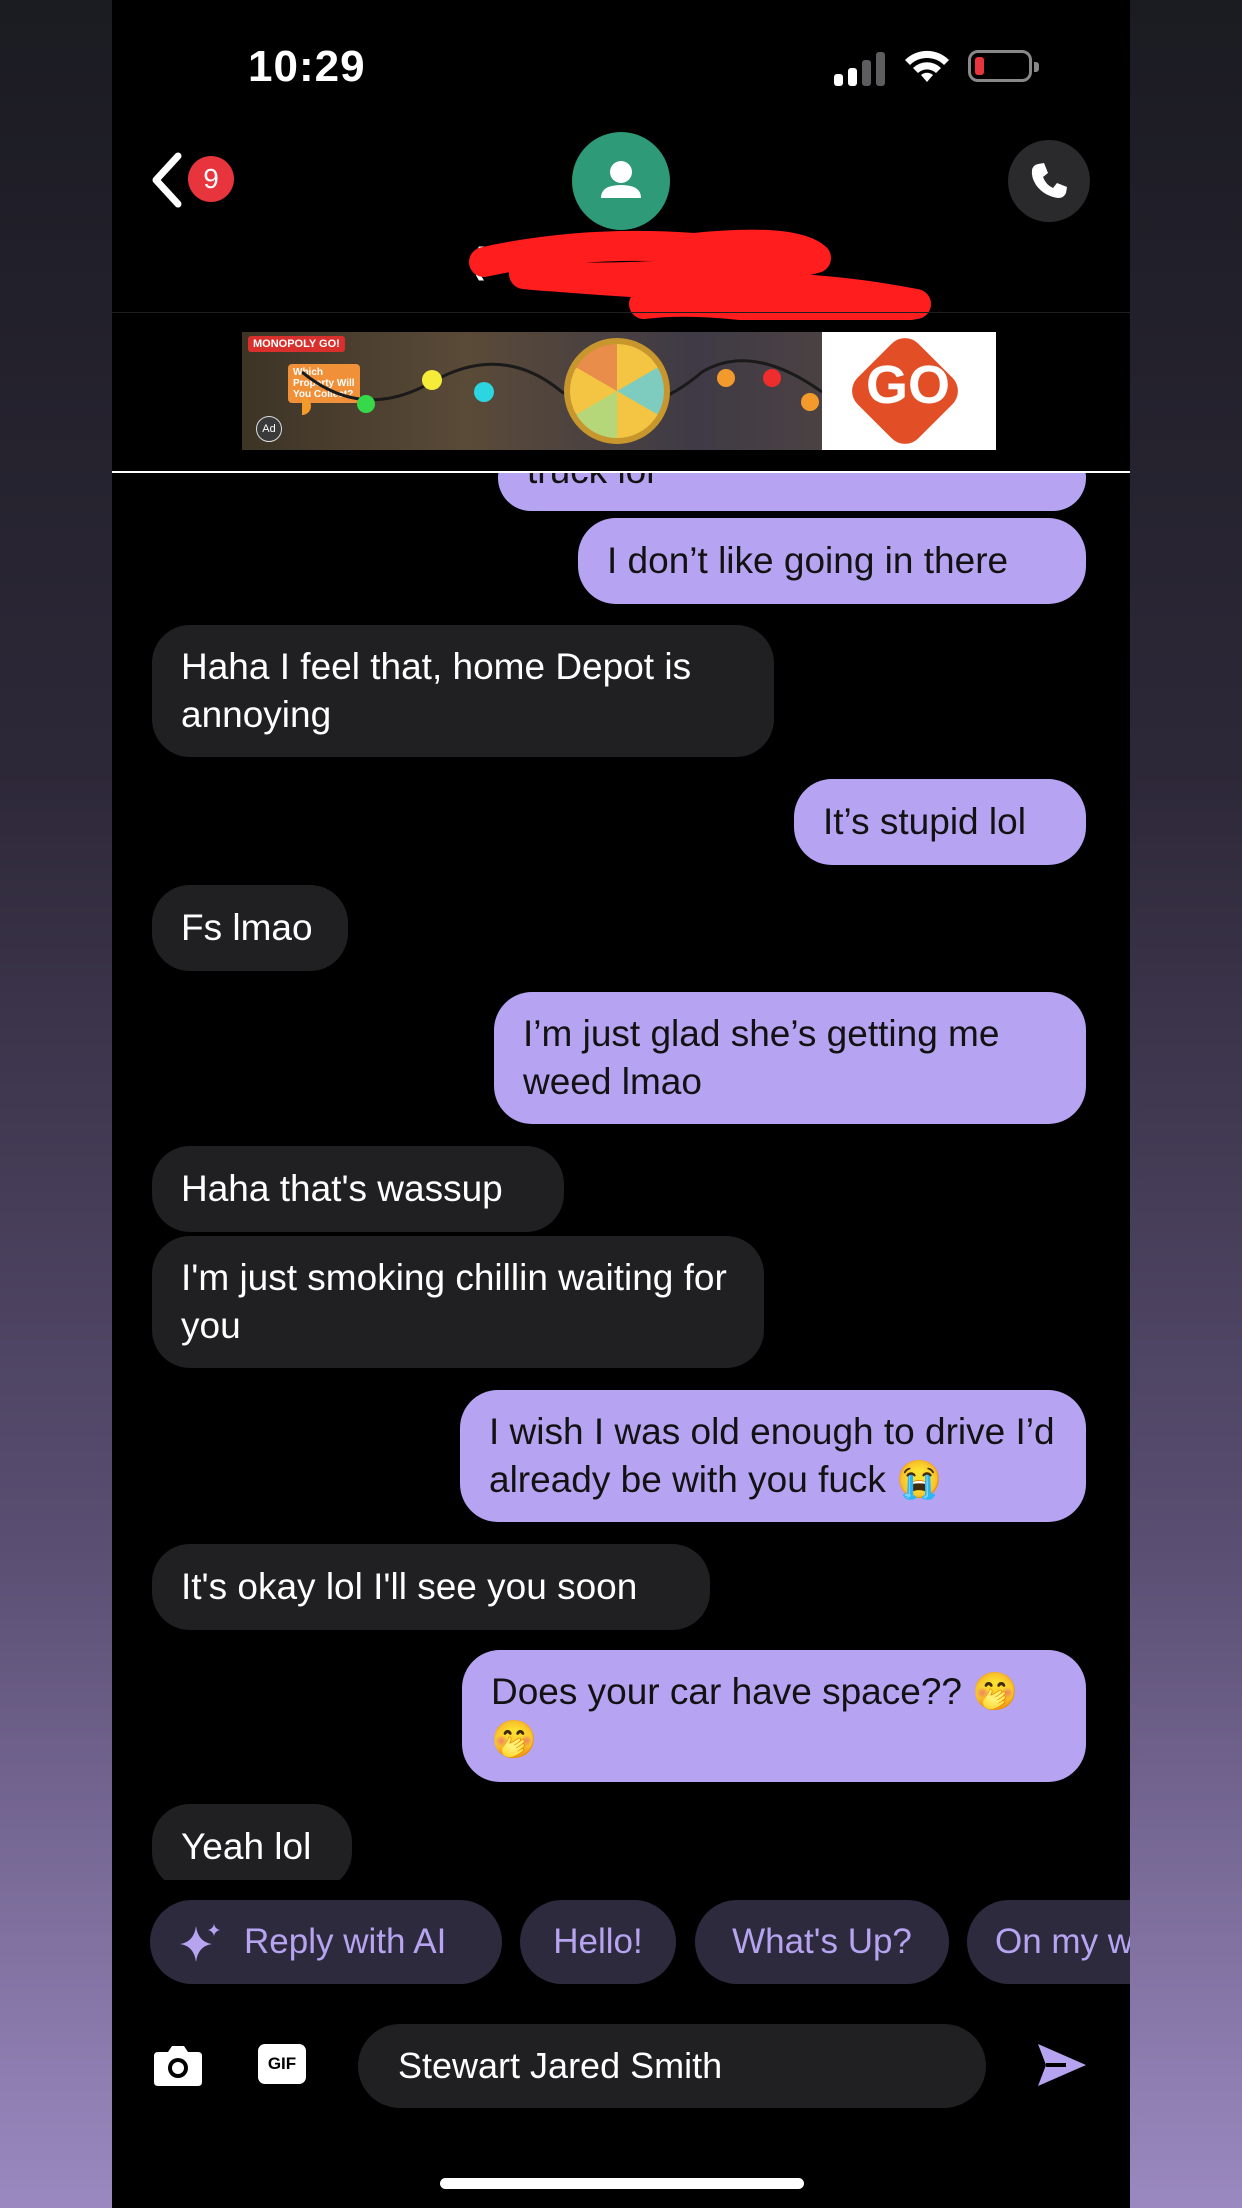  Describe the element at coordinates (431, 1587) in the screenshot. I see `message-bubble-incoming: It's okay lol I'll see you soon` at that location.